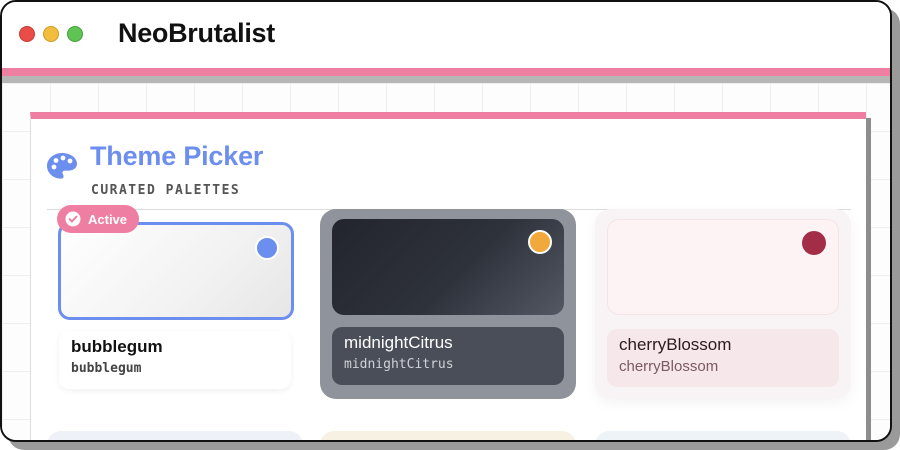 The image size is (900, 450). What do you see at coordinates (196, 33) in the screenshot?
I see `app-title: NeoBrutalist` at bounding box center [196, 33].